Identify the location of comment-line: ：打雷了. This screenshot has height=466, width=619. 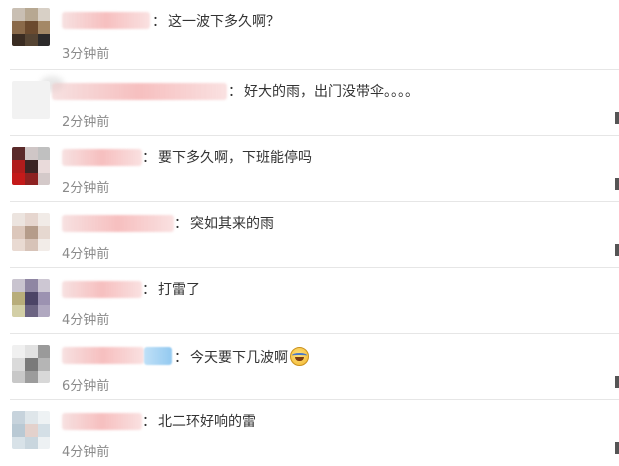
(171, 290).